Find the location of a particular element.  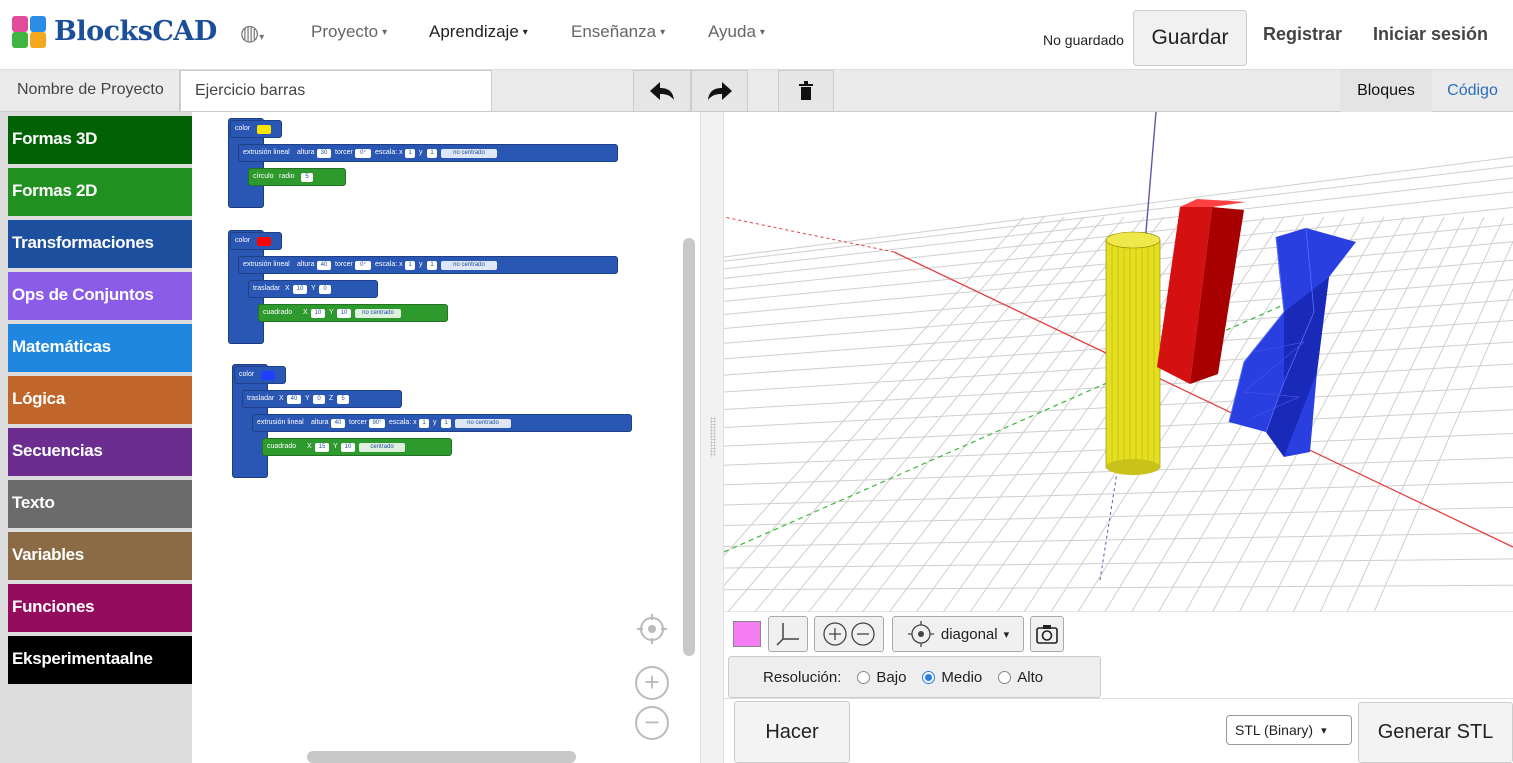

zoom-out-icon: − is located at coordinates (652, 723).